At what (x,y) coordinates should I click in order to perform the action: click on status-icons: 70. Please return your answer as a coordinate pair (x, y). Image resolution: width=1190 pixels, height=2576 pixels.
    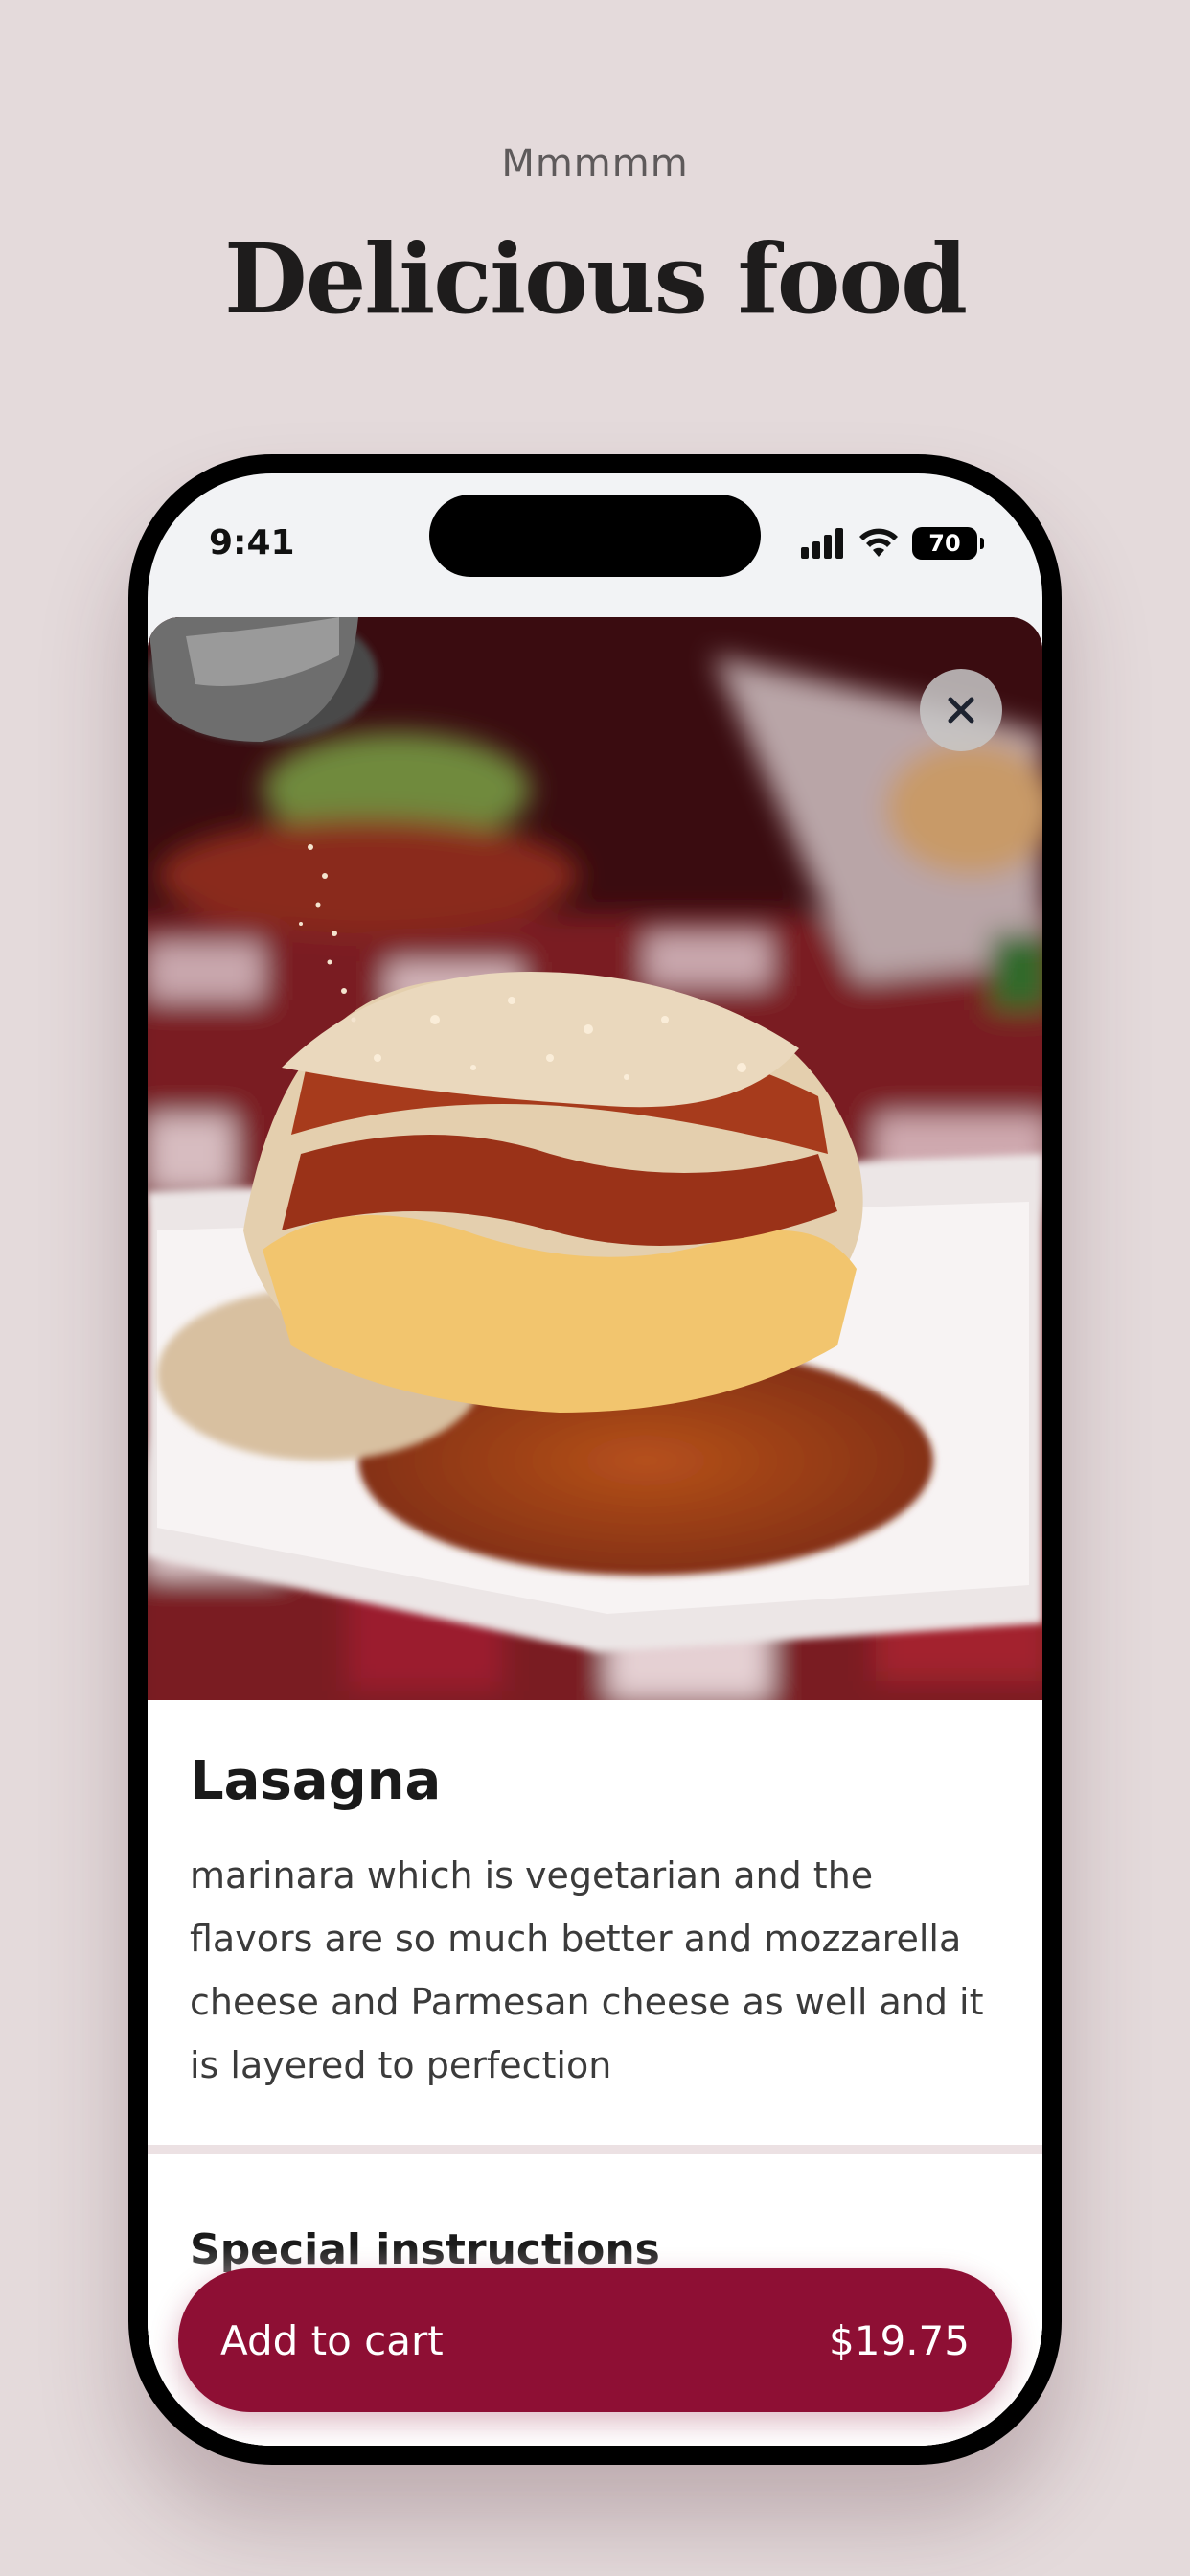
    Looking at the image, I should click on (893, 543).